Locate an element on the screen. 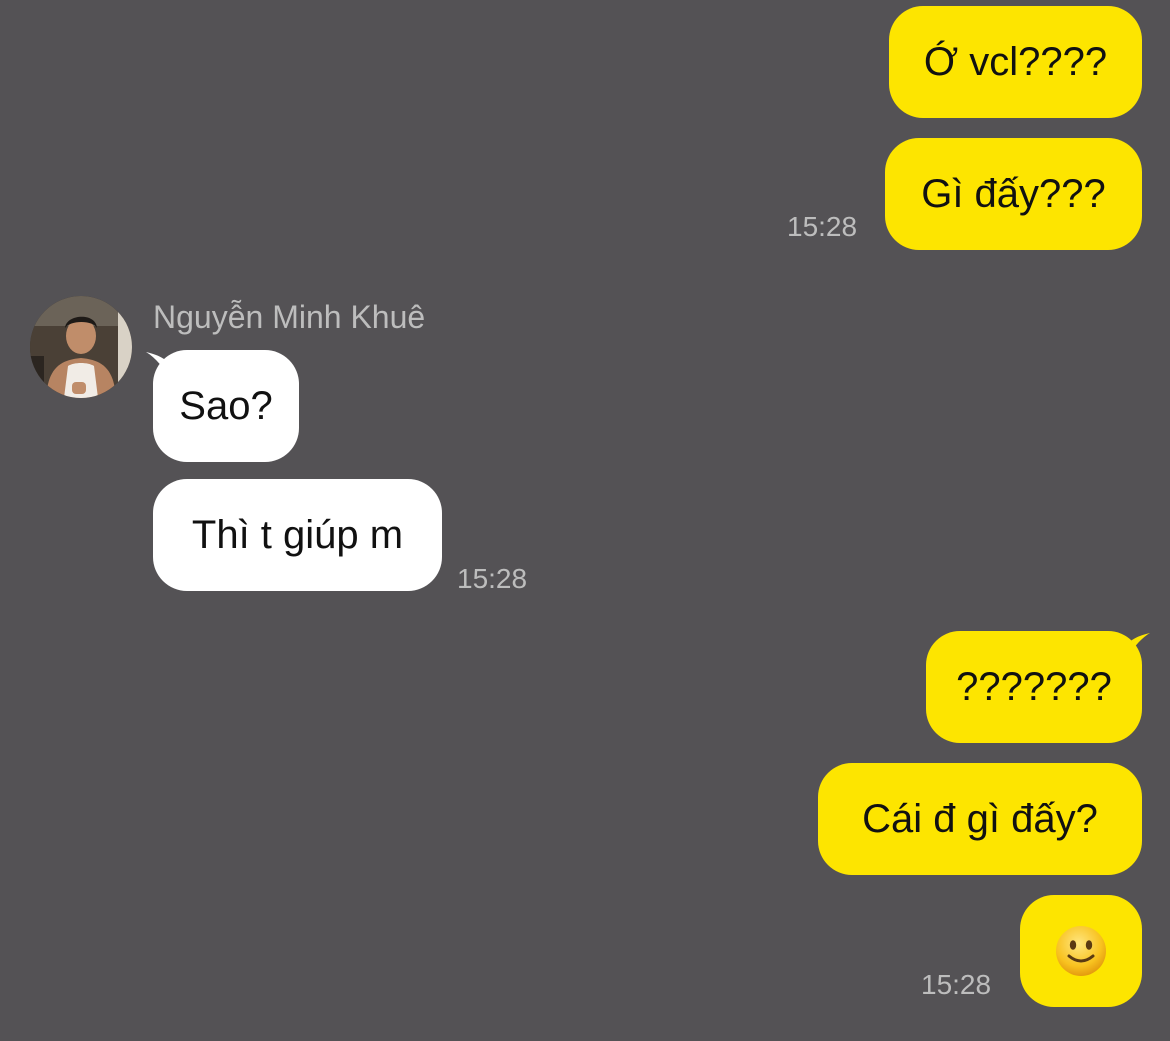 The width and height of the screenshot is (1170, 1041). slightly-smiling-face-emoji is located at coordinates (1081, 951).